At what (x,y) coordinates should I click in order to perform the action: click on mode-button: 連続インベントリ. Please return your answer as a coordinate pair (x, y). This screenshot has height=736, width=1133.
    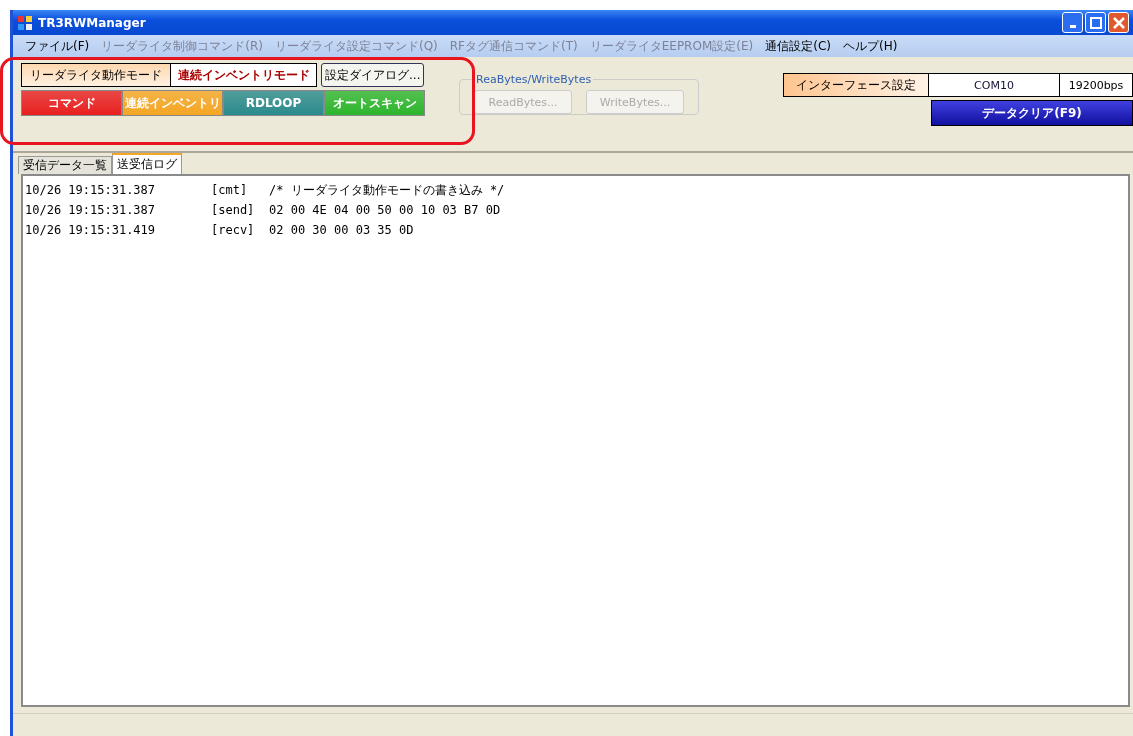
    Looking at the image, I should click on (172, 103).